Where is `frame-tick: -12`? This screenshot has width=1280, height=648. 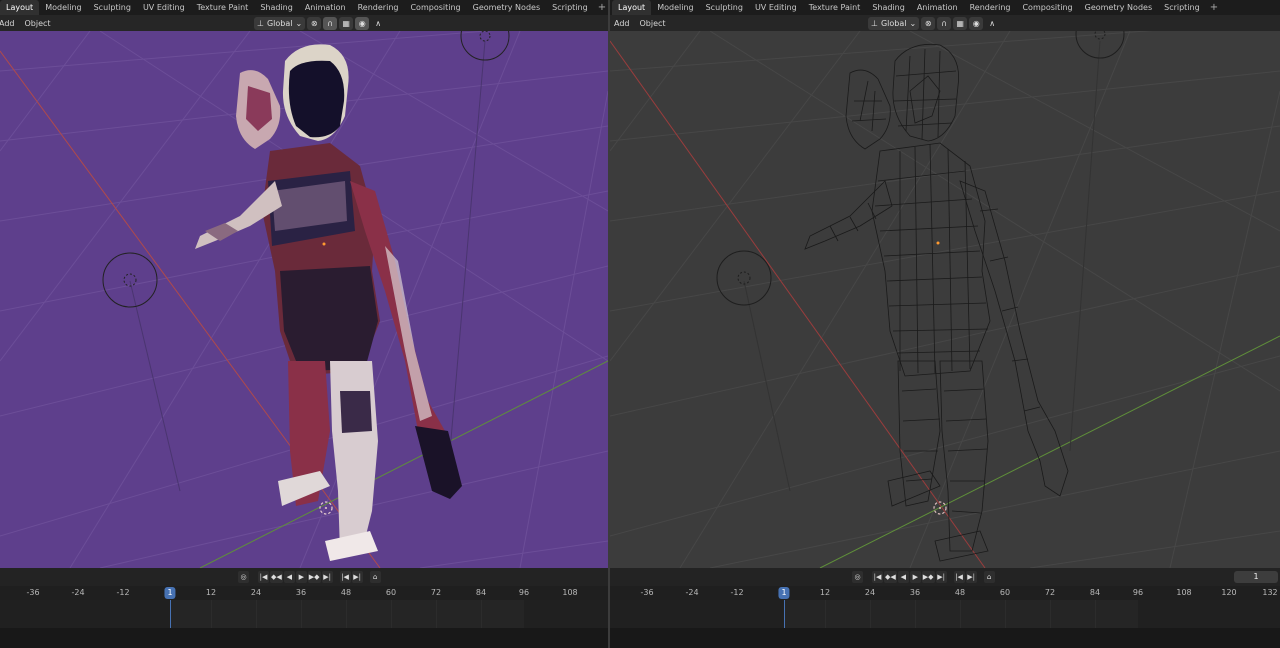 frame-tick: -12 is located at coordinates (123, 592).